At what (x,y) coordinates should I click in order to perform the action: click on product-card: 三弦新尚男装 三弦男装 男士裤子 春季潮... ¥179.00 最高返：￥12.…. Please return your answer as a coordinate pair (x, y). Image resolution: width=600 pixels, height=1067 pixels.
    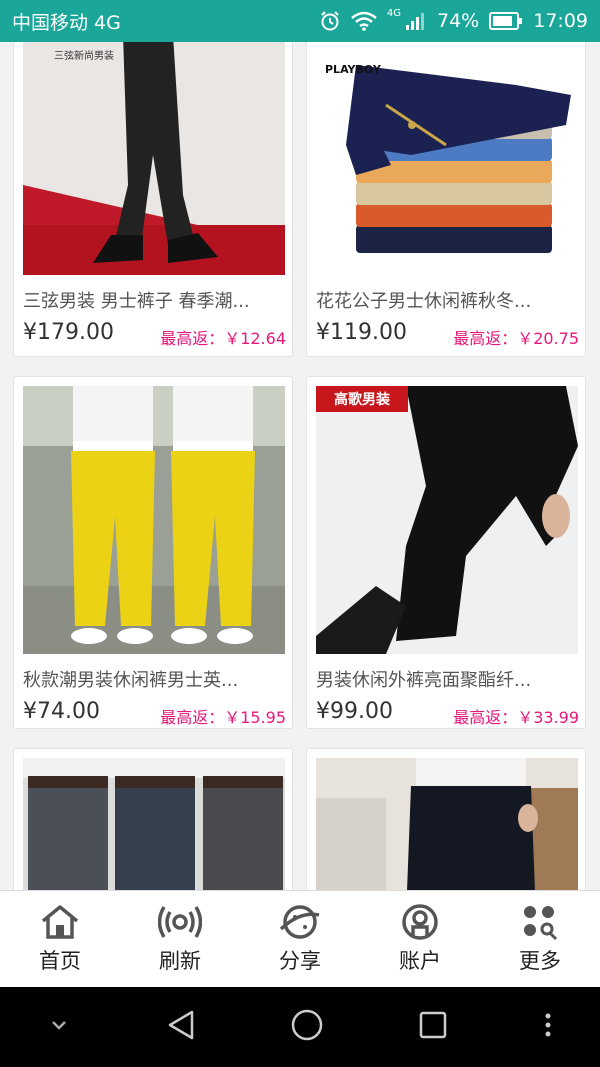
    Looking at the image, I should click on (153, 199).